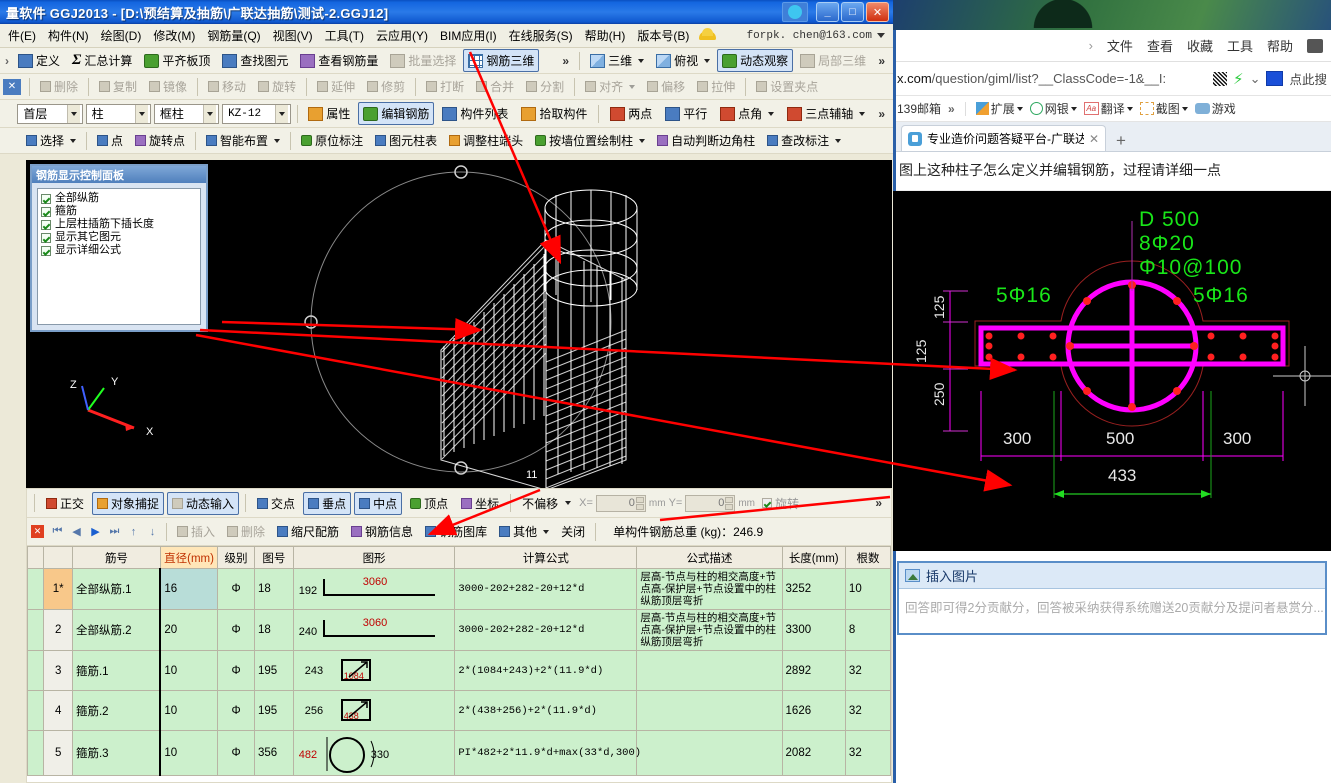  What do you see at coordinates (1053, 108) in the screenshot?
I see `bookmark-banking: 网银` at bounding box center [1053, 108].